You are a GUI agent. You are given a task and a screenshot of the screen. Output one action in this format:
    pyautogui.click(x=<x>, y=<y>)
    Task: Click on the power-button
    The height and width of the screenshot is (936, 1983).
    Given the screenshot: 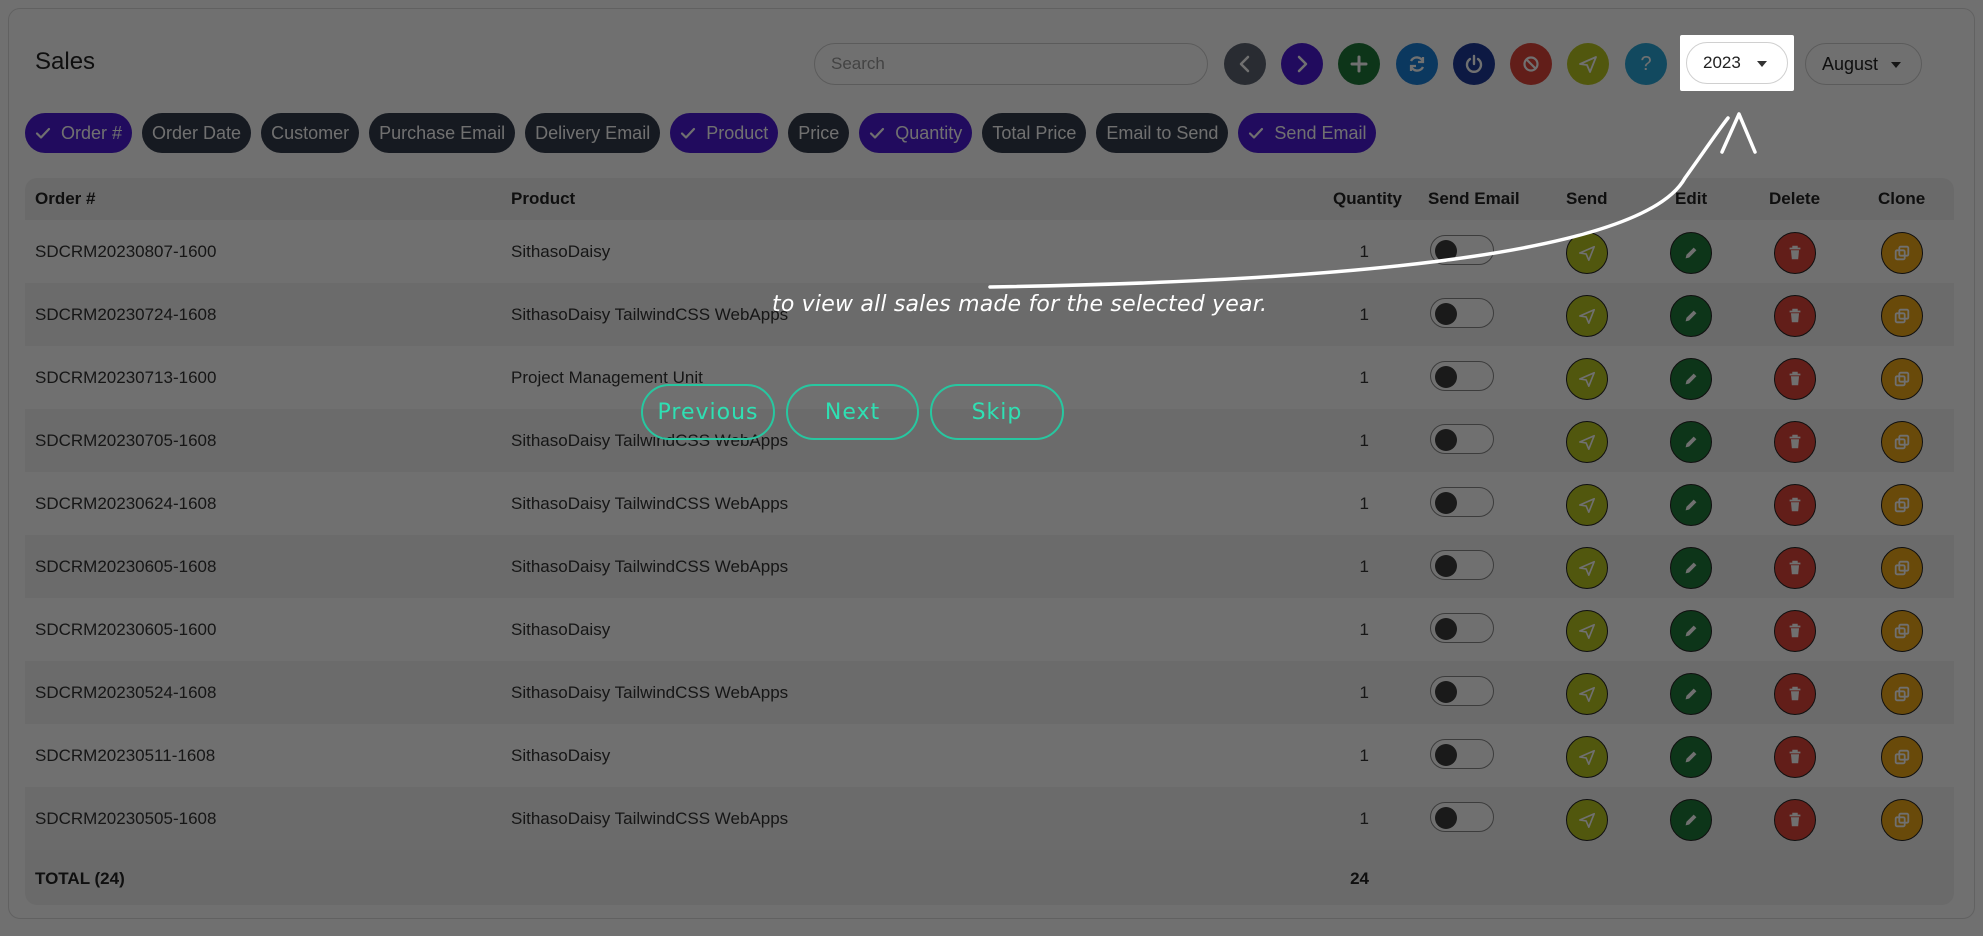 What is the action you would take?
    pyautogui.click(x=1474, y=64)
    